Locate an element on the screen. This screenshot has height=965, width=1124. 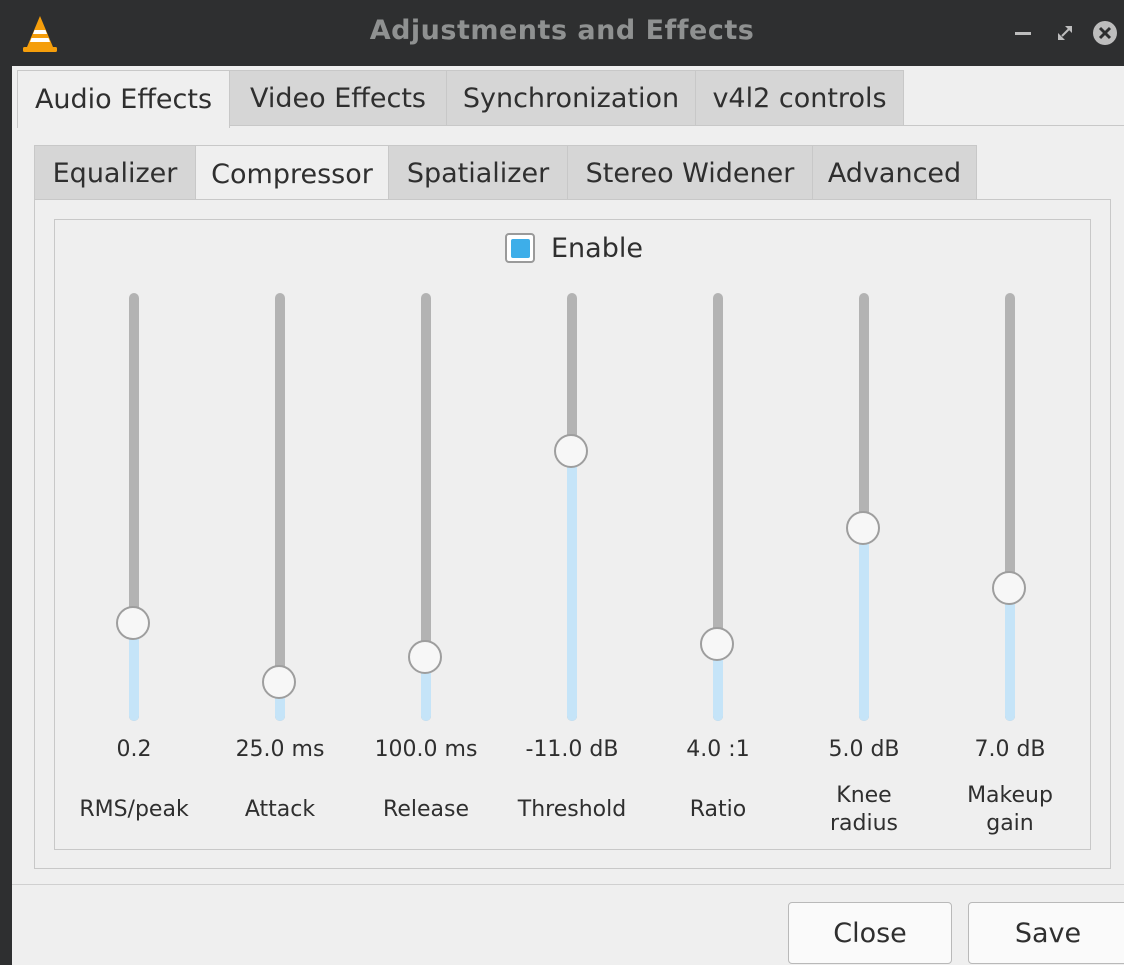
threshold-slider is located at coordinates (572, 507).